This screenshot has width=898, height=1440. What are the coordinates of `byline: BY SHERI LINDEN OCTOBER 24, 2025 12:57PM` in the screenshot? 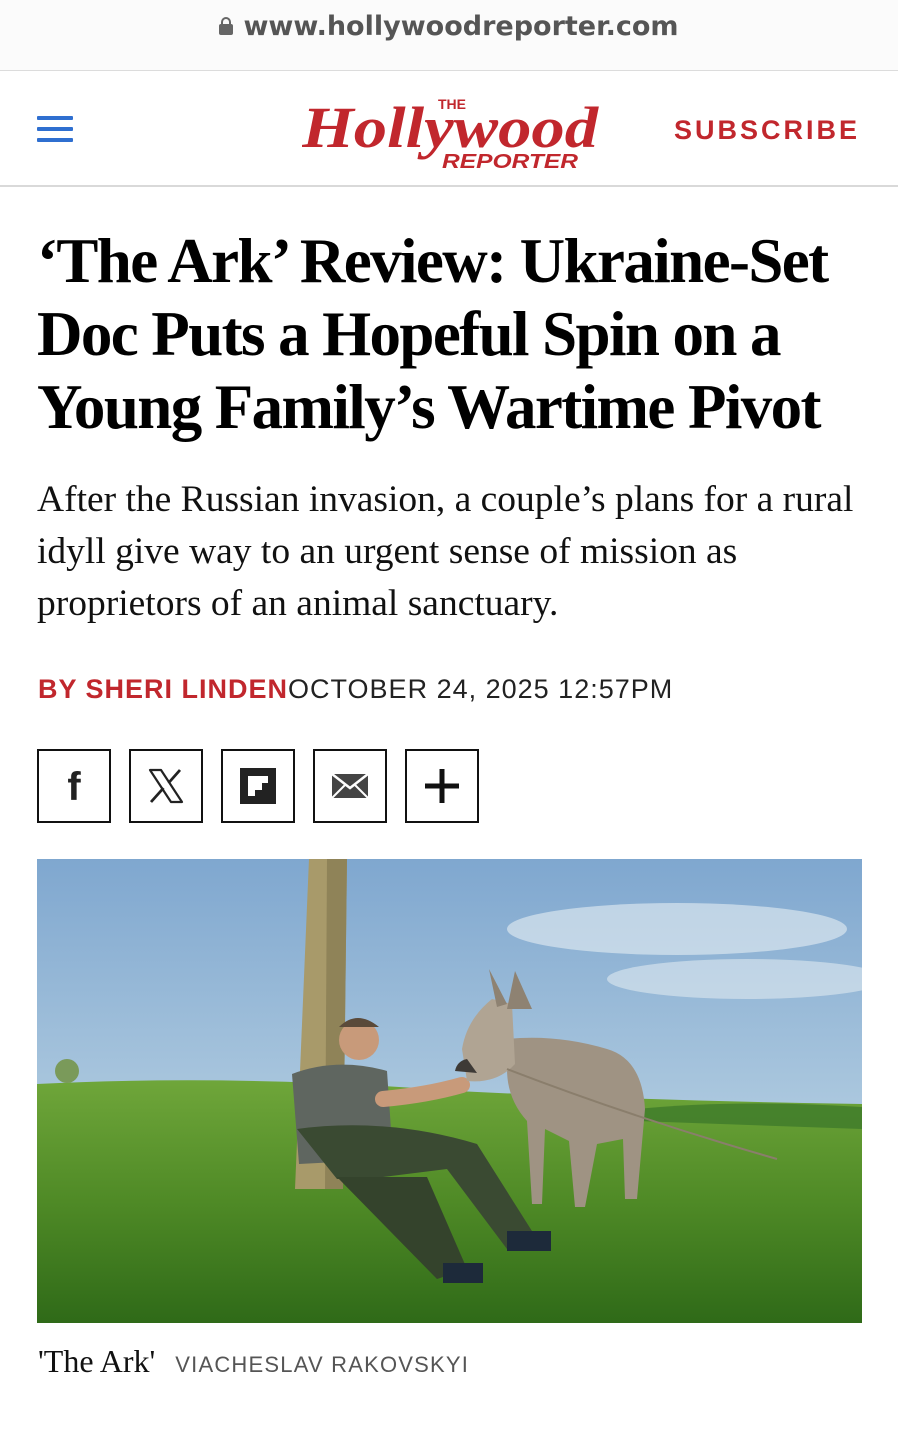 It's located at (468, 689).